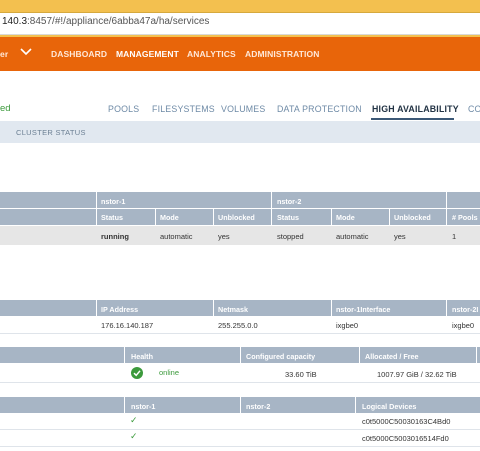 The image size is (480, 451). What do you see at coordinates (183, 109) in the screenshot?
I see `tab-filesystems: FILESYSTEMS` at bounding box center [183, 109].